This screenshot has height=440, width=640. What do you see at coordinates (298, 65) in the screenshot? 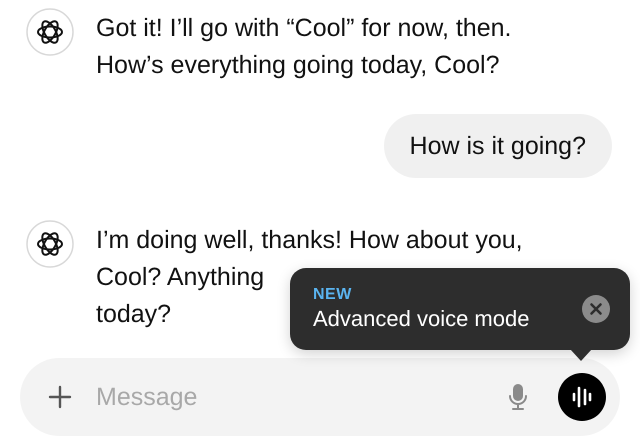
I see `assistant-message-line: How’s everything going today, Cool?` at bounding box center [298, 65].